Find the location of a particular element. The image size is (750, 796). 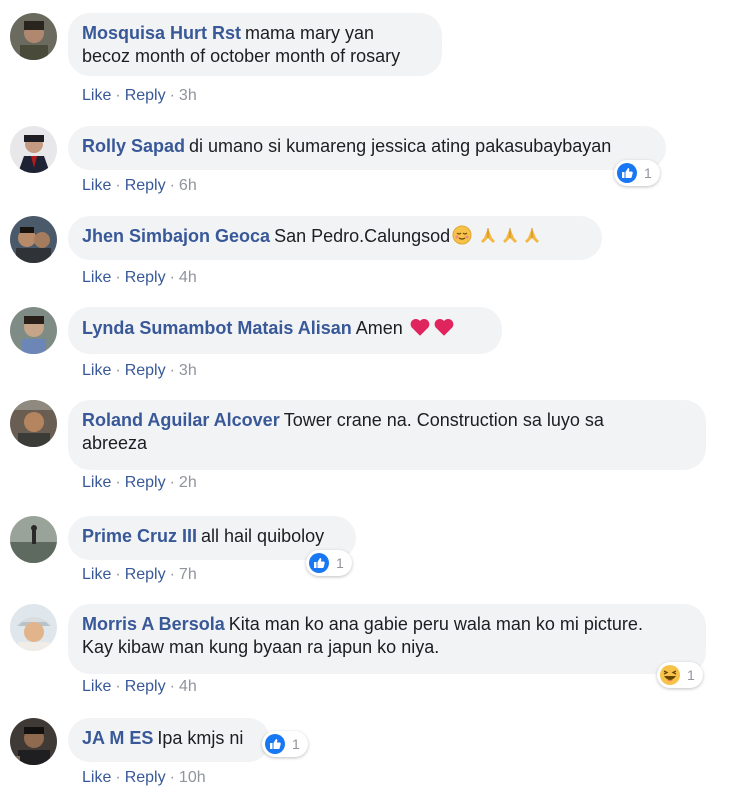

author-name: JA M ES is located at coordinates (117, 738).